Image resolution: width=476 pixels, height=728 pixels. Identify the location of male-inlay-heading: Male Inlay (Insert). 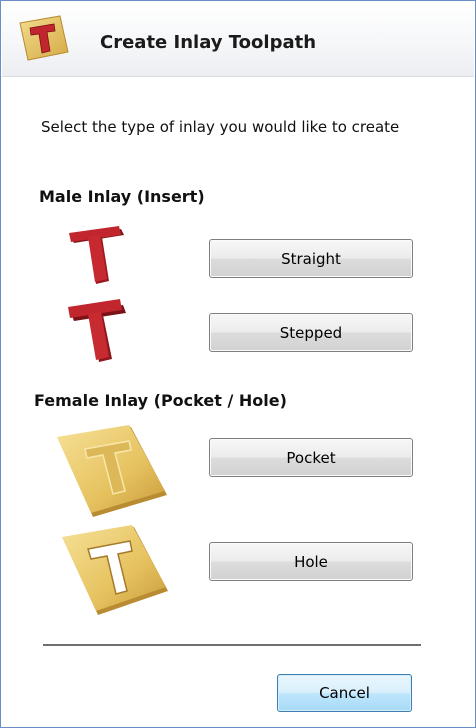
(122, 196).